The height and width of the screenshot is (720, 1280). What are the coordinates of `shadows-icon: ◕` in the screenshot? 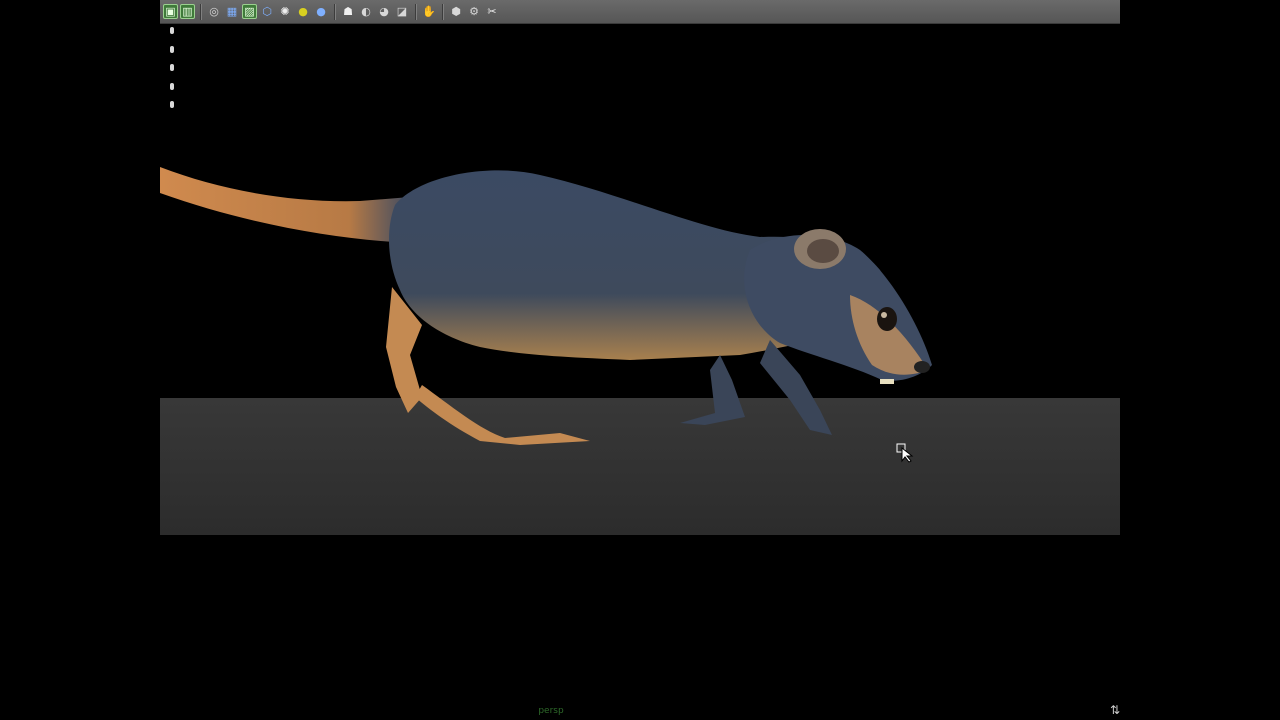 It's located at (384, 12).